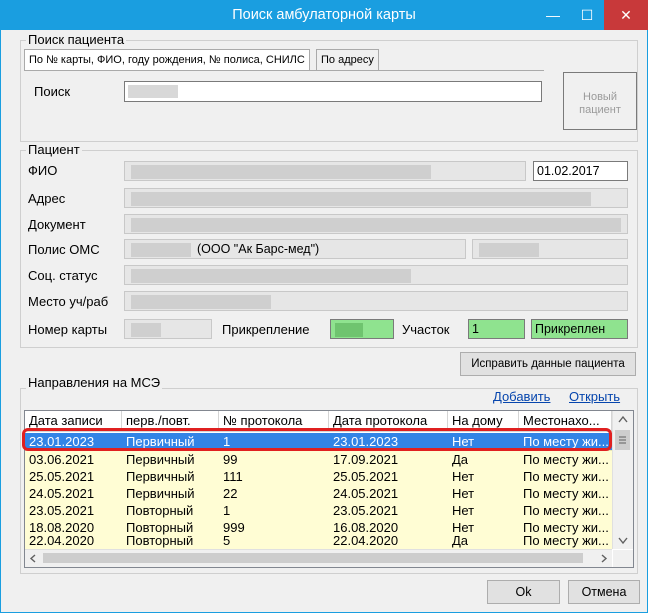  I want to click on horizontal-scrollbar, so click(318, 558).